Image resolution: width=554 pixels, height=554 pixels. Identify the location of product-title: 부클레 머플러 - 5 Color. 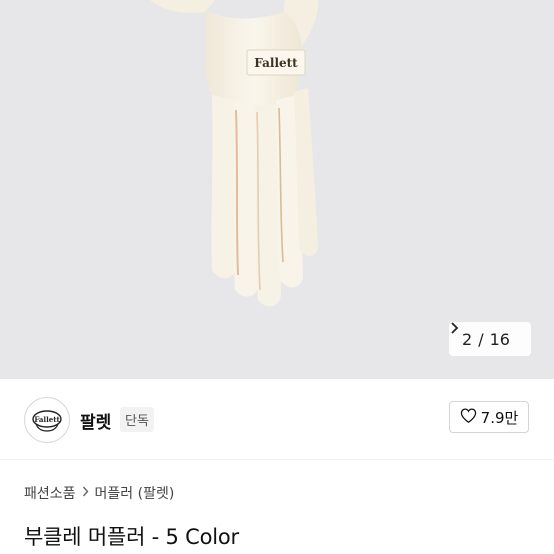
(131, 537).